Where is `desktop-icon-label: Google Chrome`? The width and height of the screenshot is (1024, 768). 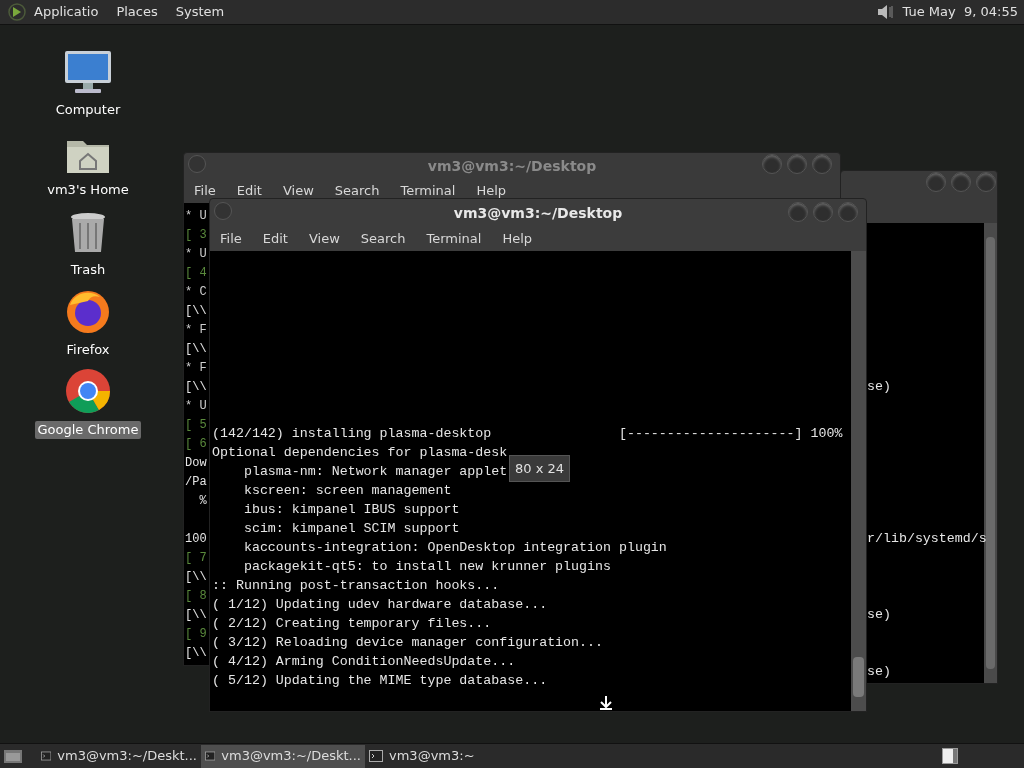 desktop-icon-label: Google Chrome is located at coordinates (88, 430).